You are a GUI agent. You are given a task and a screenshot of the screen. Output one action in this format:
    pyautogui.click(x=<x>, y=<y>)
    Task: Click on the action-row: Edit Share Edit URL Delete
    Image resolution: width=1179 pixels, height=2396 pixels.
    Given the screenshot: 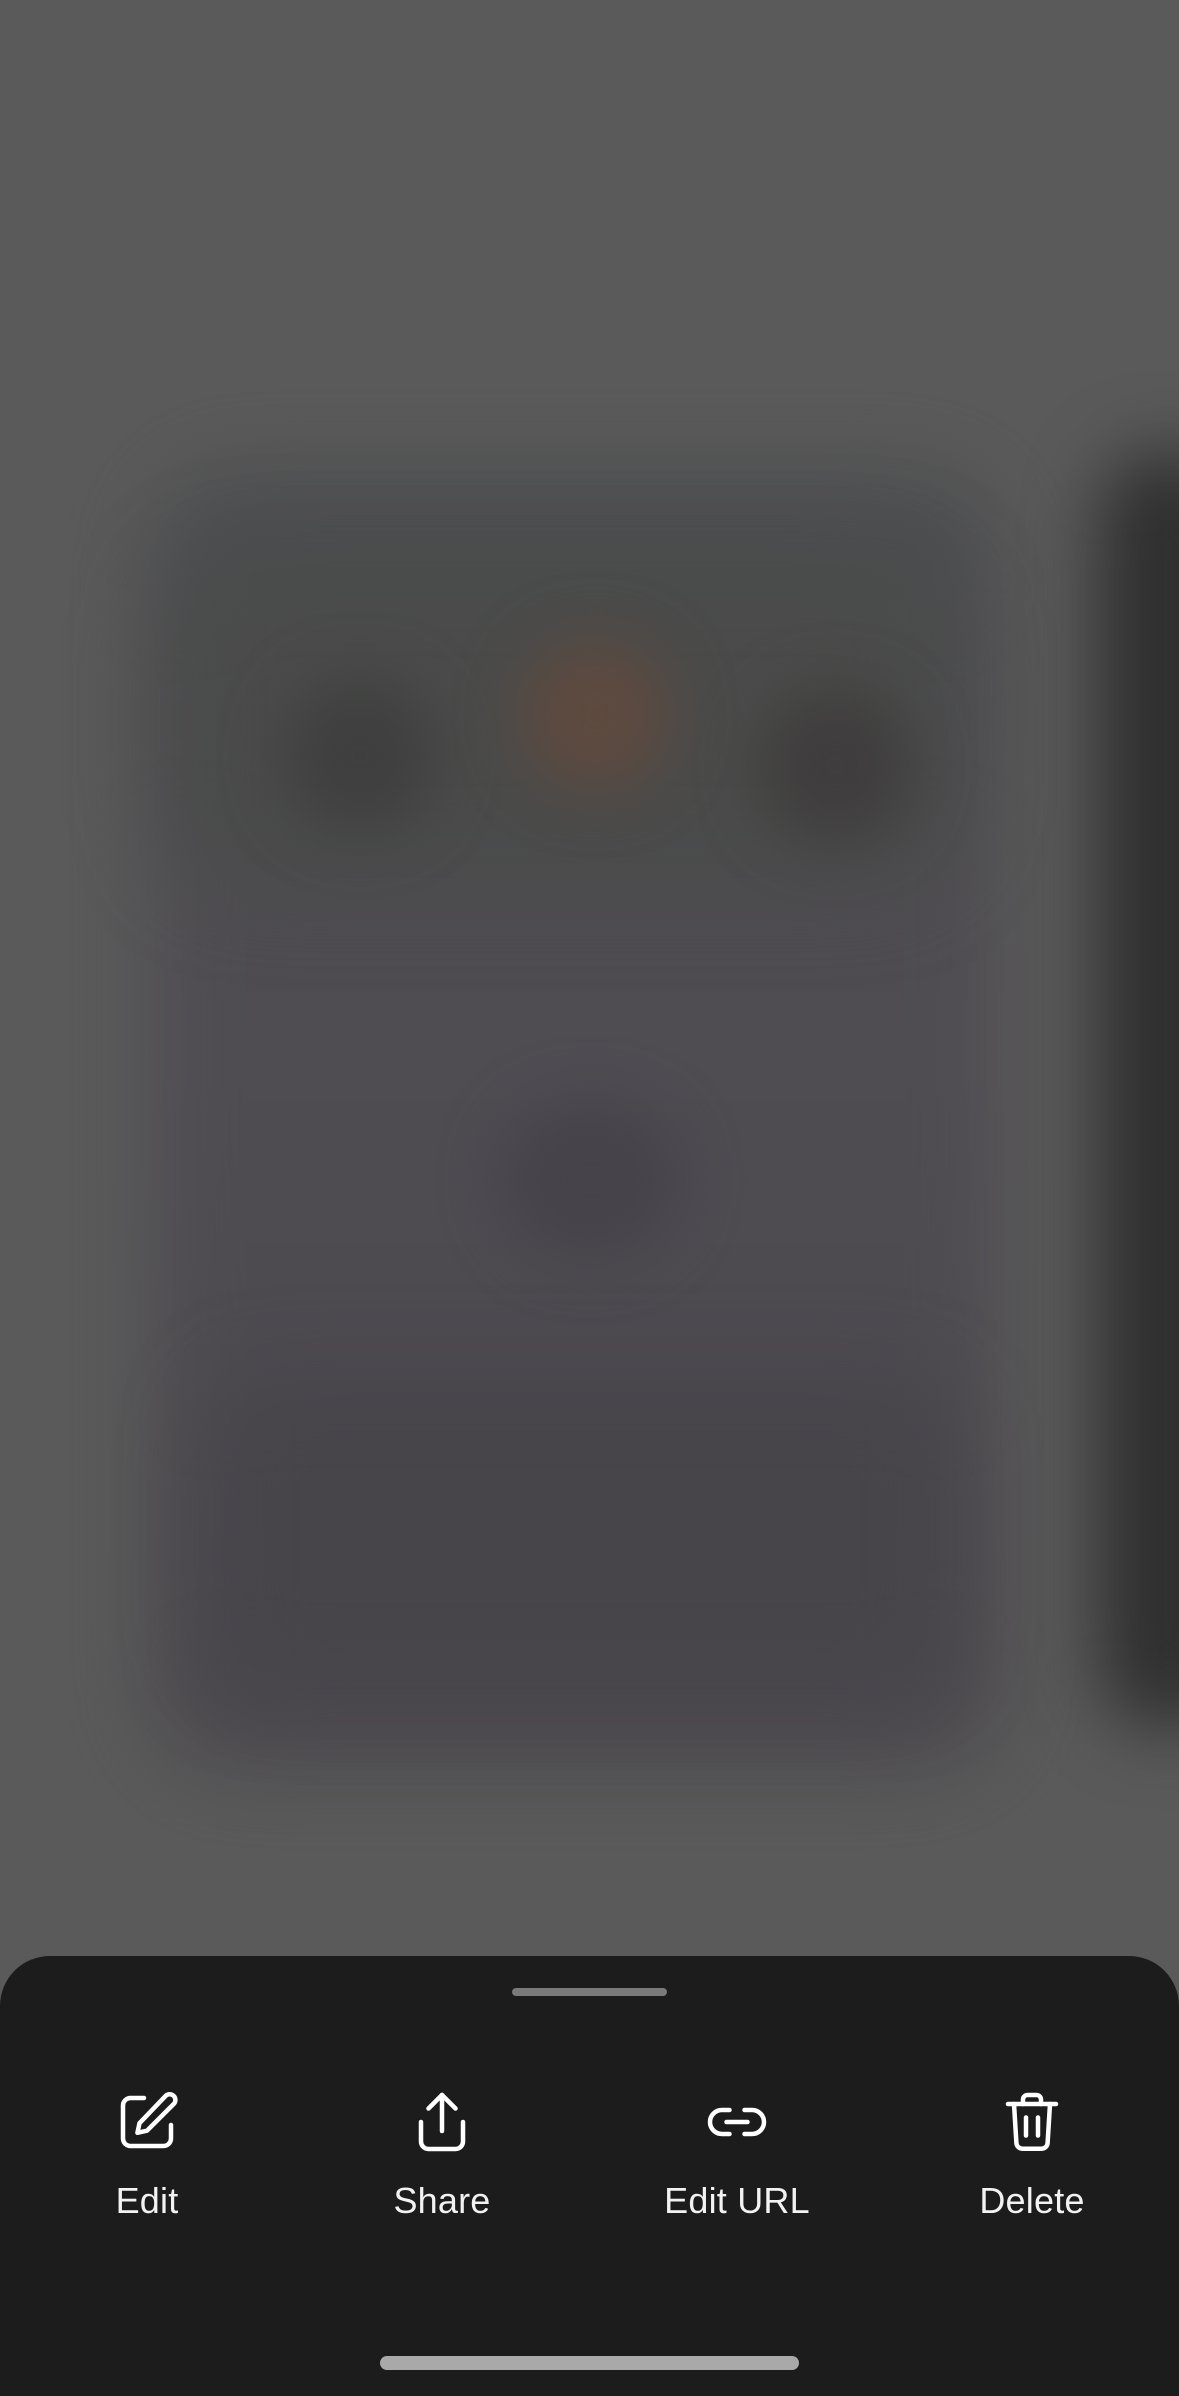 What is the action you would take?
    pyautogui.click(x=589, y=2166)
    